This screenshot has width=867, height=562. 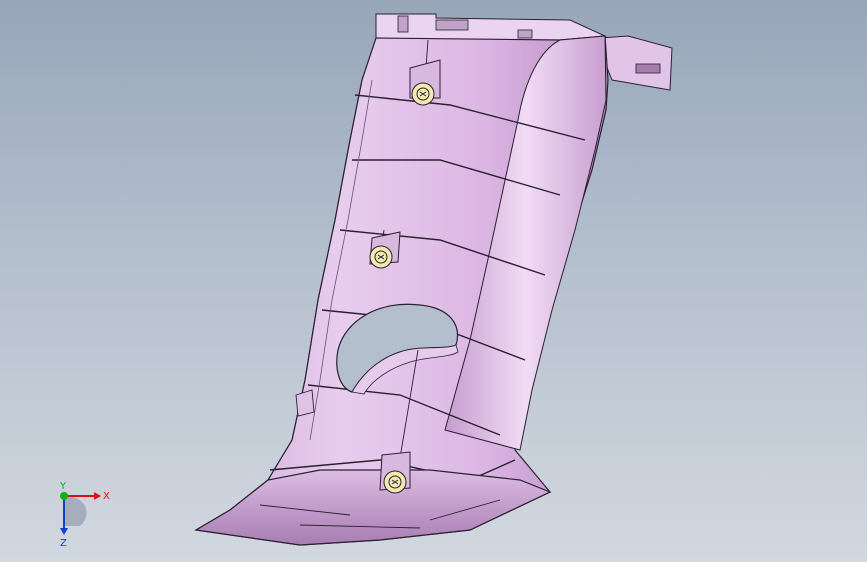 What do you see at coordinates (64, 531) in the screenshot?
I see `z-axis-arrow-icon` at bounding box center [64, 531].